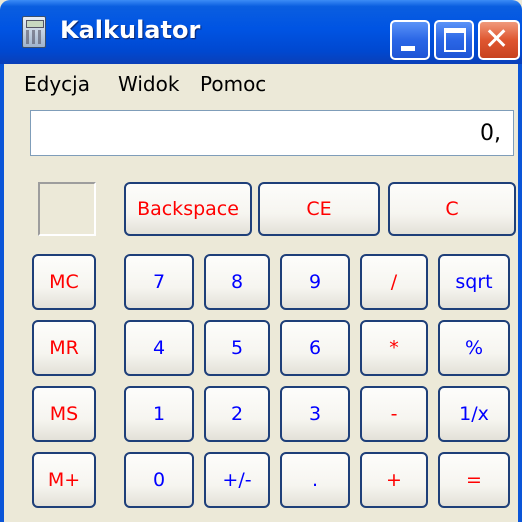 The image size is (522, 522). What do you see at coordinates (474, 282) in the screenshot?
I see `square-root-button: sqrt` at bounding box center [474, 282].